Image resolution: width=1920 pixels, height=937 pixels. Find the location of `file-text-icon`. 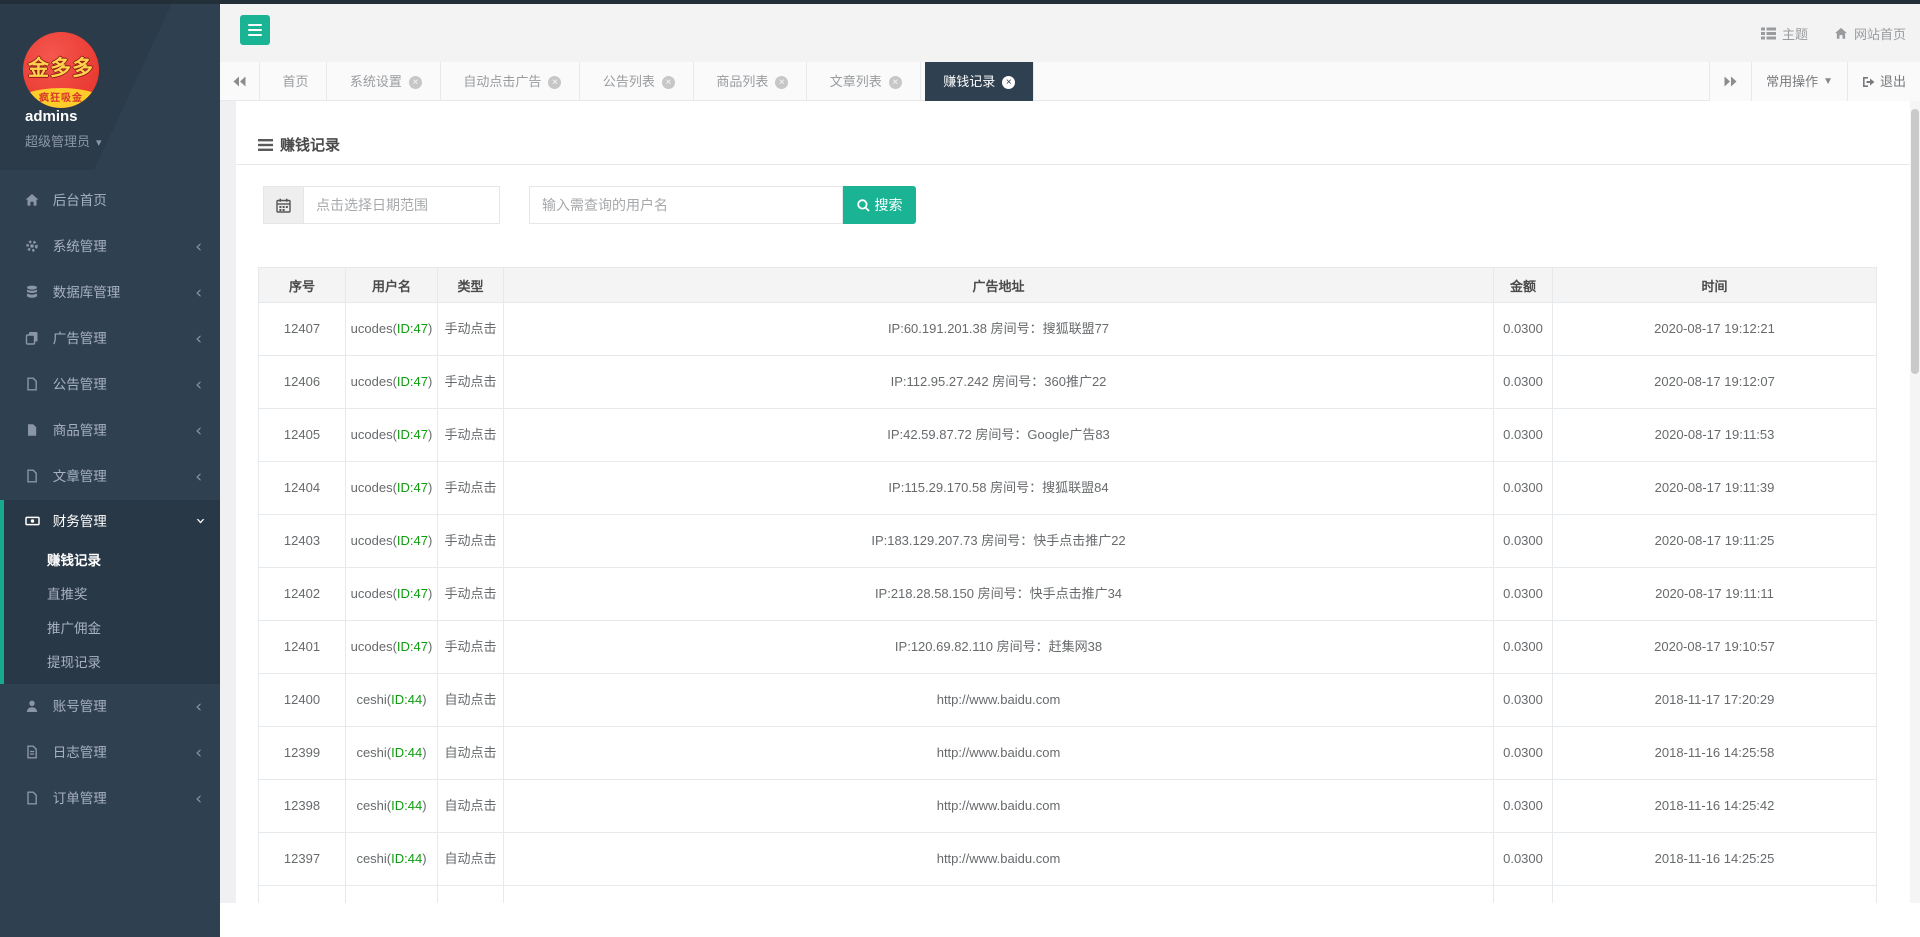

file-text-icon is located at coordinates (32, 752).